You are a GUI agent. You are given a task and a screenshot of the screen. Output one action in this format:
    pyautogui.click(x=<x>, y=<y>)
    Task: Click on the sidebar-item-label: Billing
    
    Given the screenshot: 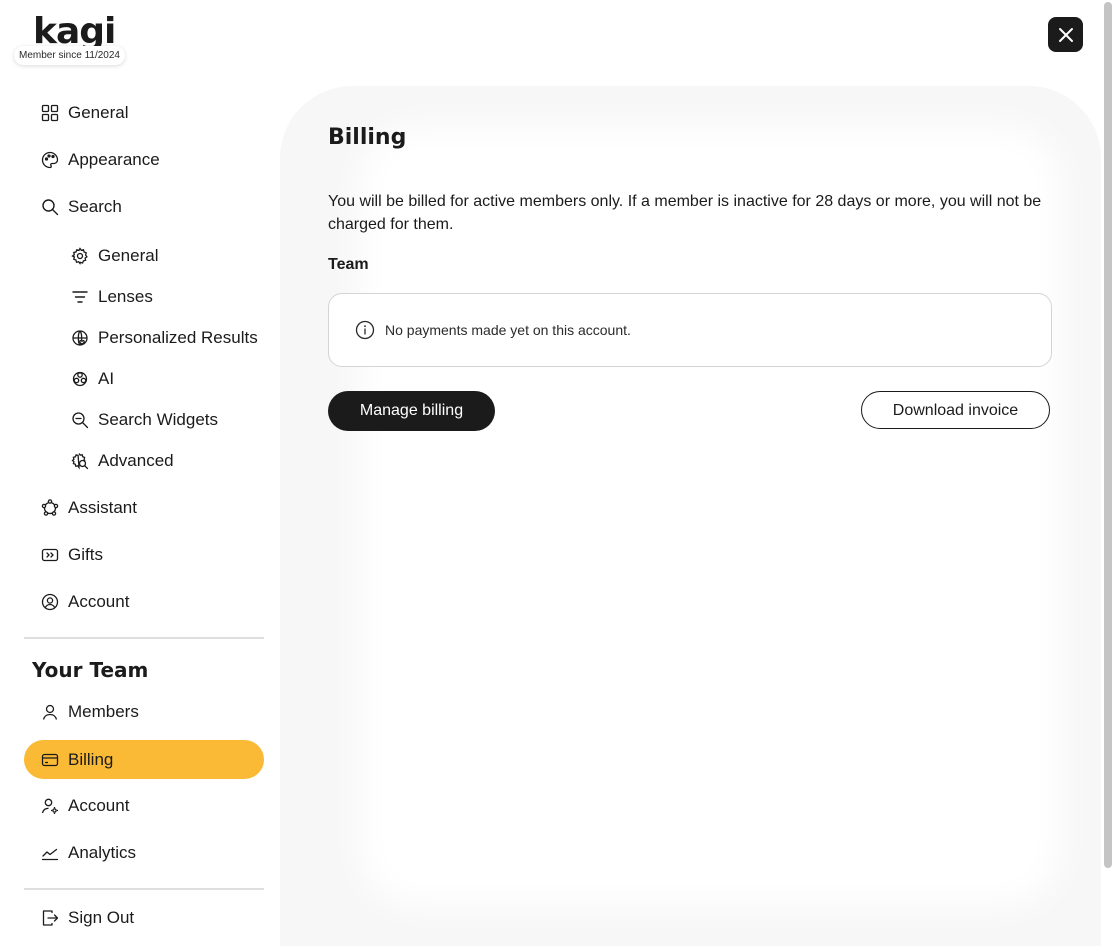 What is the action you would take?
    pyautogui.click(x=91, y=759)
    